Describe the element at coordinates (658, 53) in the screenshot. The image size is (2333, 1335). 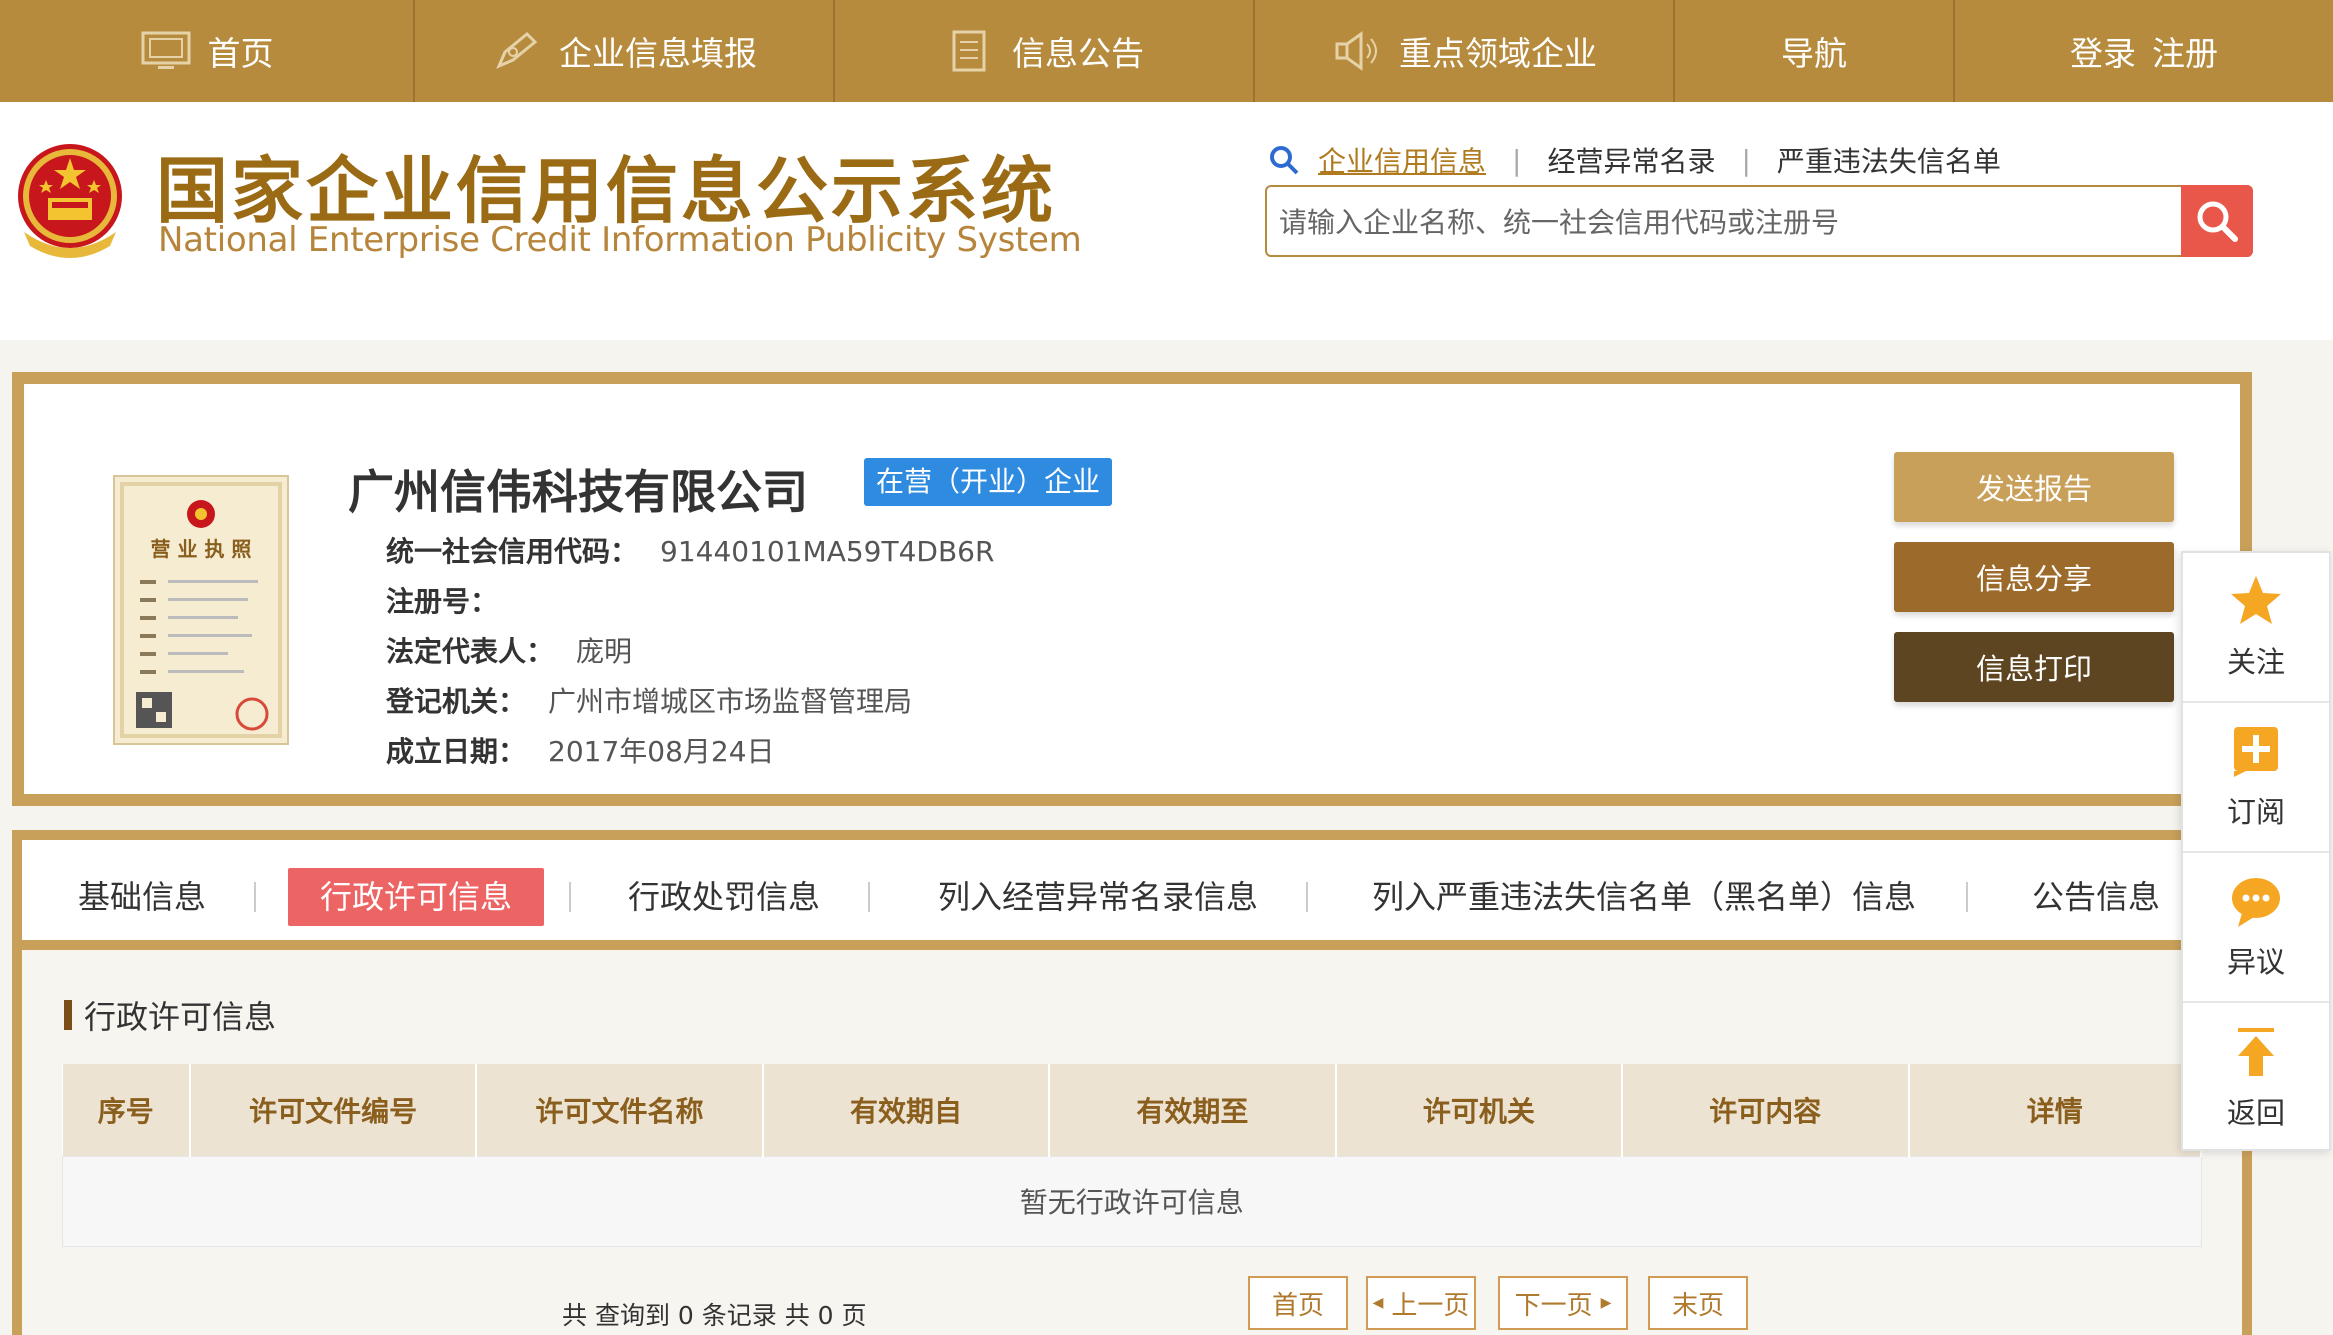
I see `nav-report-label: 企业信息填报` at that location.